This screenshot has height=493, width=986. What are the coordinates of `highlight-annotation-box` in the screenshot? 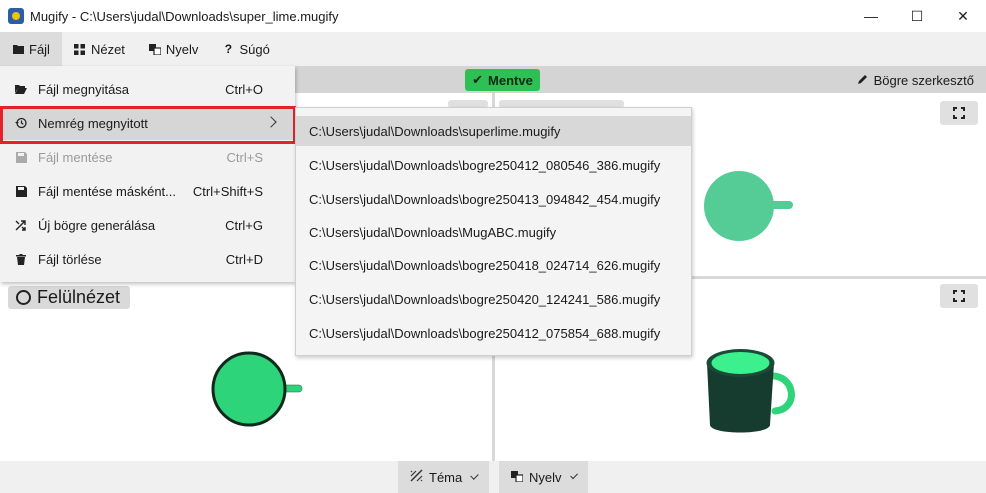 It's located at (148, 125).